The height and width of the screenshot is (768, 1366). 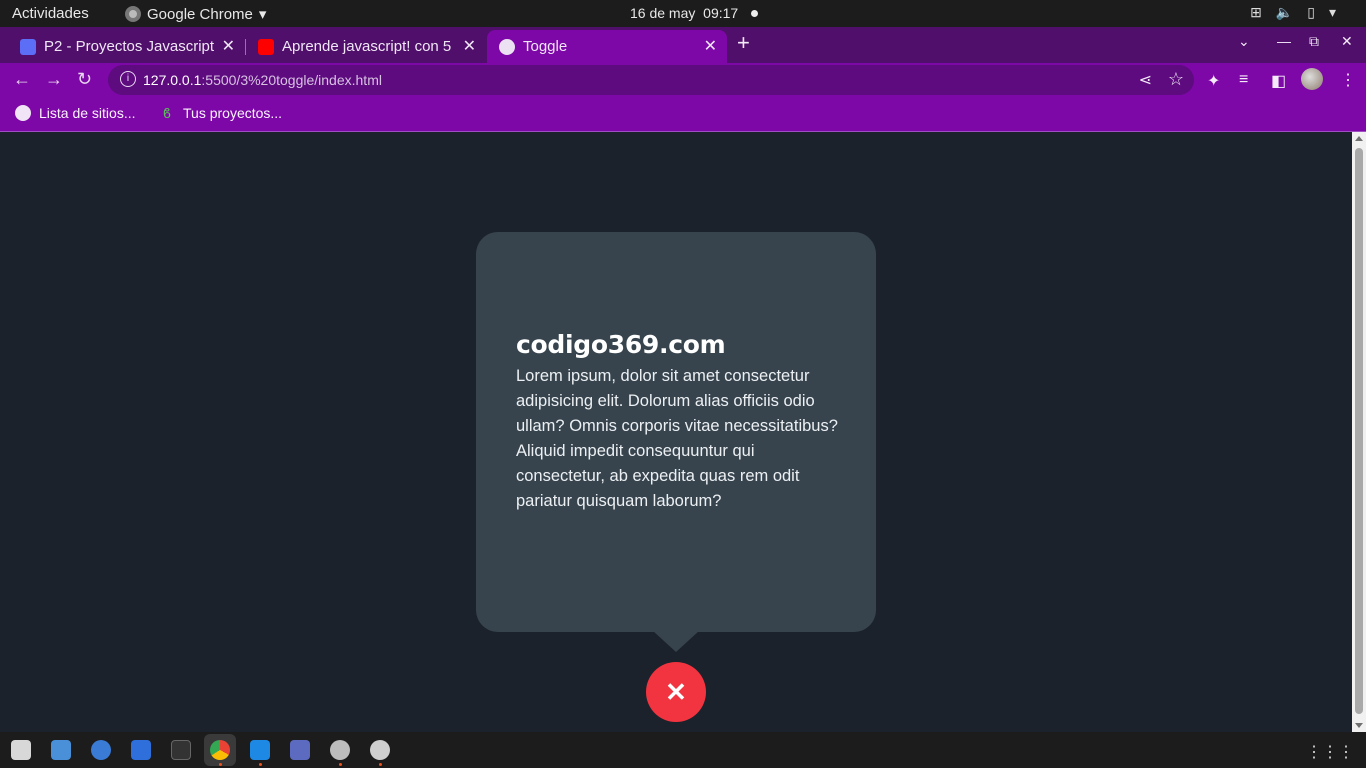 What do you see at coordinates (1347, 41) in the screenshot?
I see `close-window-icon: ✕` at bounding box center [1347, 41].